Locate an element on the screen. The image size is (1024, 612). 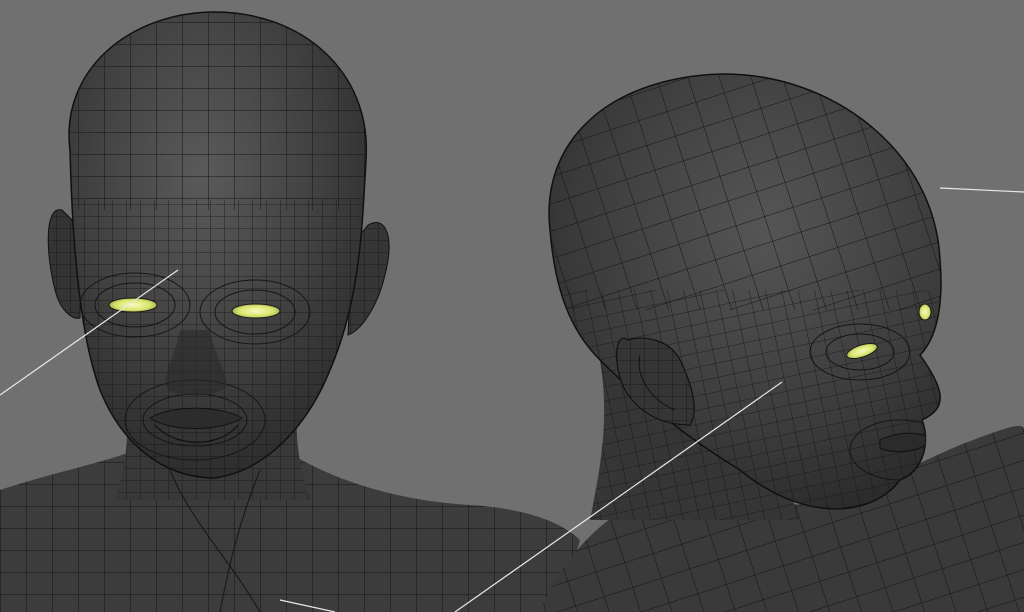
side-far-eye is located at coordinates (925, 312).